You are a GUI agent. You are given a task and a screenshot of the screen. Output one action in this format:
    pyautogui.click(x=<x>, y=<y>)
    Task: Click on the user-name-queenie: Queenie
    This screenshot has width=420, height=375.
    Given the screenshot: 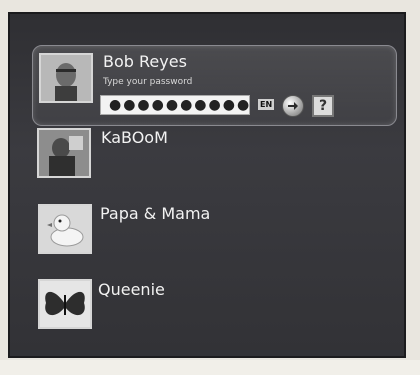 What is the action you would take?
    pyautogui.click(x=131, y=289)
    